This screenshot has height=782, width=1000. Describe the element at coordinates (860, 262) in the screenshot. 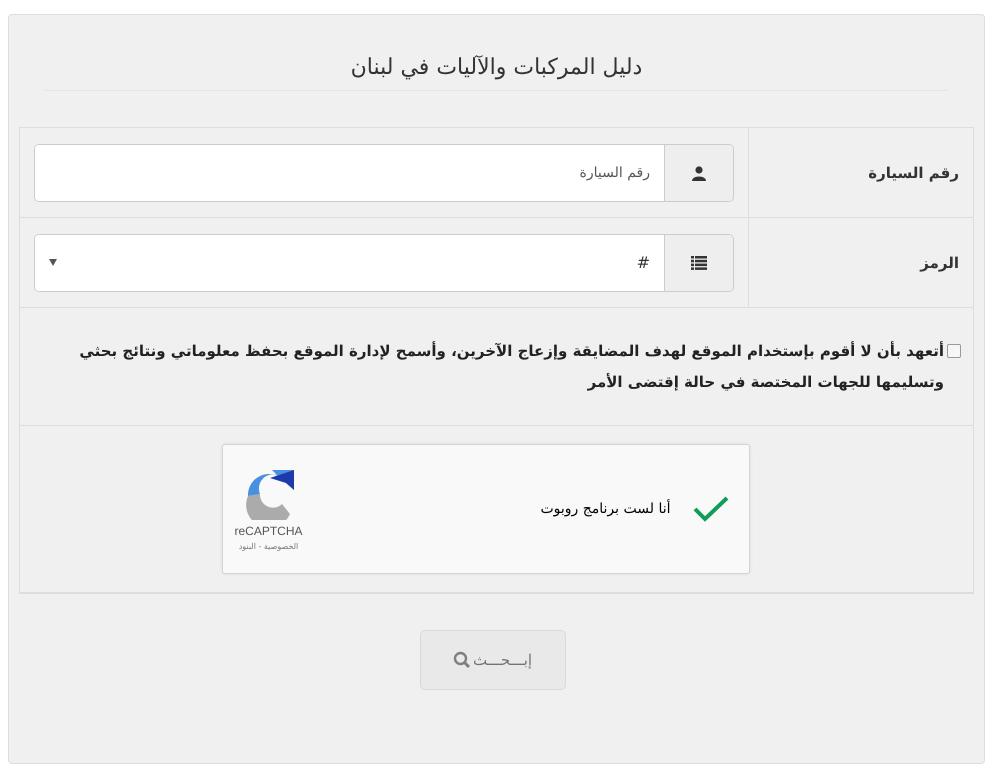

I see `field-label: الرمز` at that location.